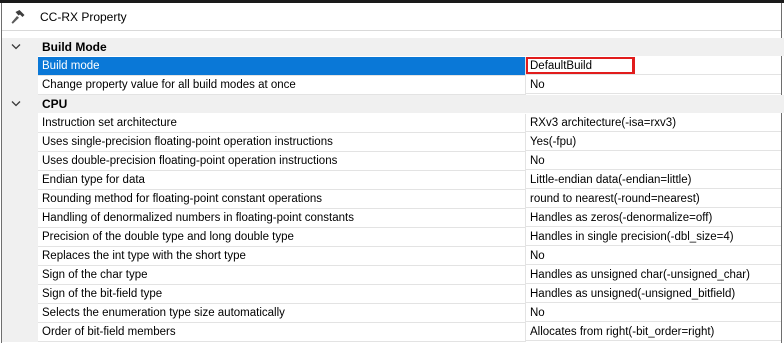  What do you see at coordinates (653, 332) in the screenshot?
I see `property-value: Allocates from right(-bit_order=right)` at bounding box center [653, 332].